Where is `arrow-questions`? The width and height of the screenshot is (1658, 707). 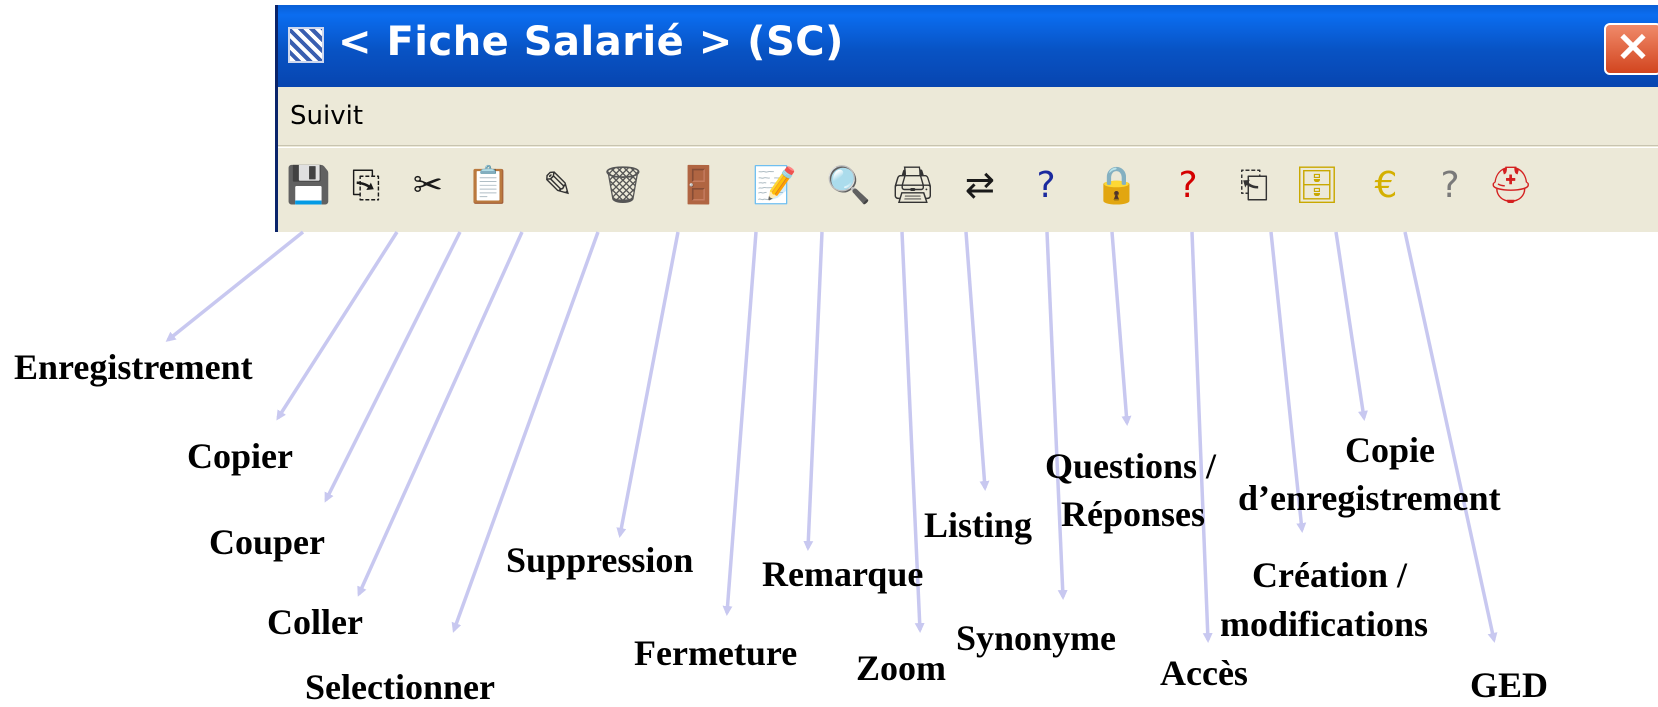 arrow-questions is located at coordinates (1121, 328).